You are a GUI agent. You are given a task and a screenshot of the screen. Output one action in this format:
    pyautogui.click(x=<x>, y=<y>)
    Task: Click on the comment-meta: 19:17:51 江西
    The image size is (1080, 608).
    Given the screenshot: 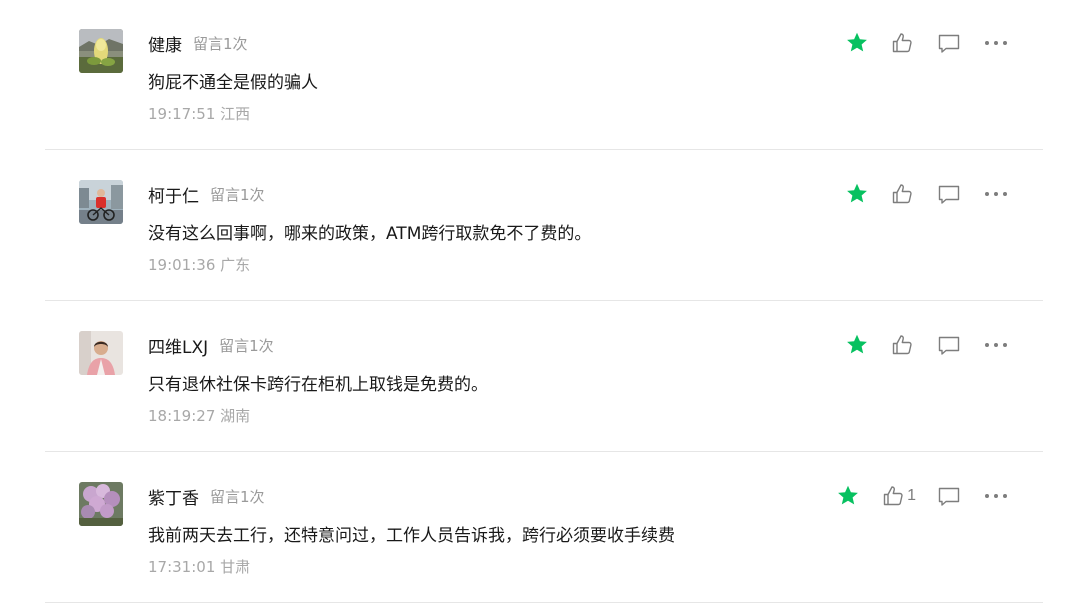 What is the action you would take?
    pyautogui.click(x=199, y=114)
    